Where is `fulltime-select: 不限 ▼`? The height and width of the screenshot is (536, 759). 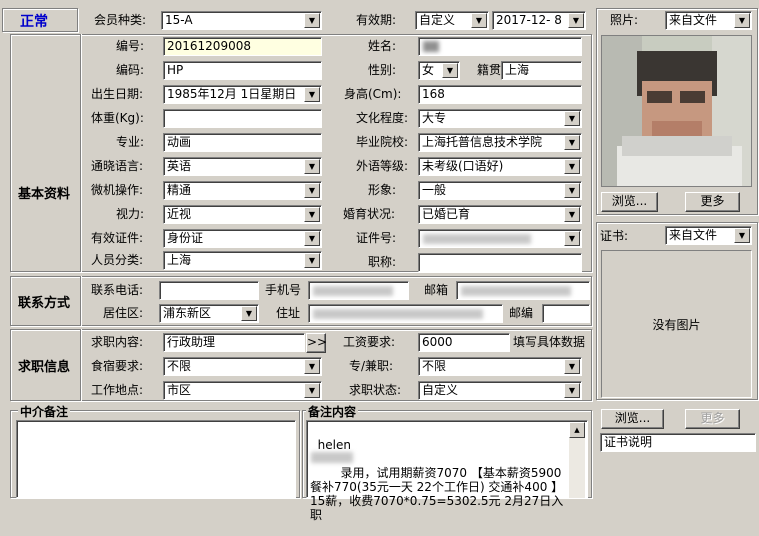 fulltime-select: 不限 ▼ is located at coordinates (500, 366).